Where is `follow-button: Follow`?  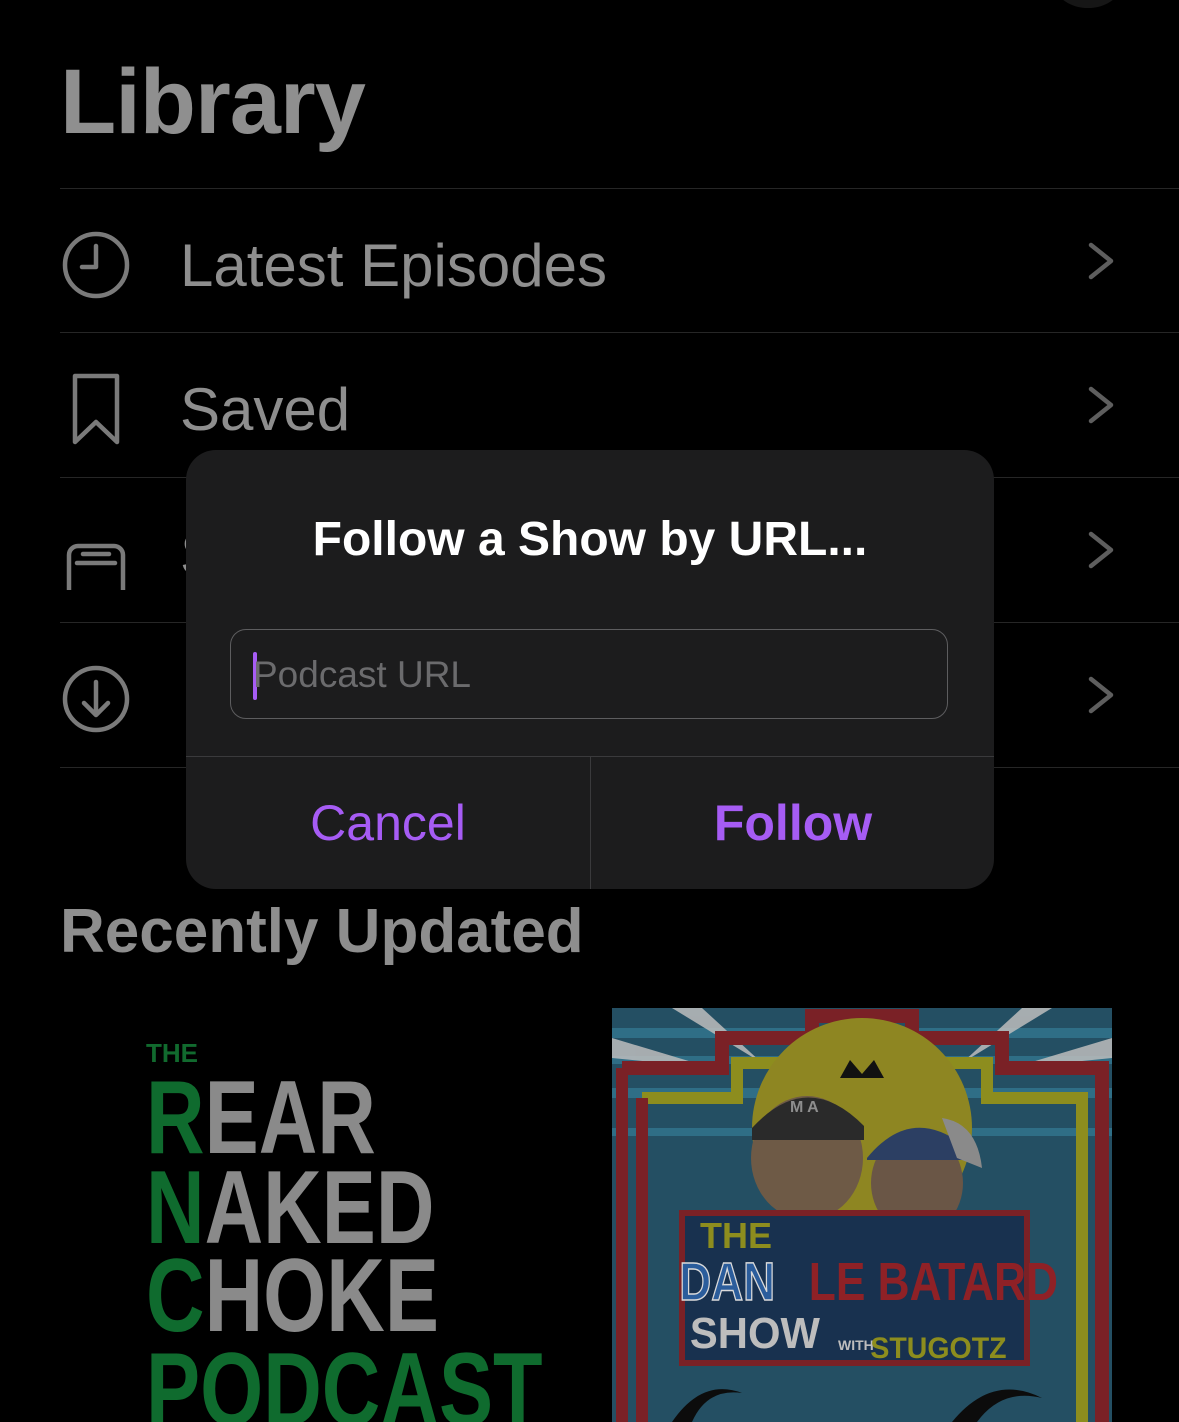
follow-button: Follow is located at coordinates (792, 823).